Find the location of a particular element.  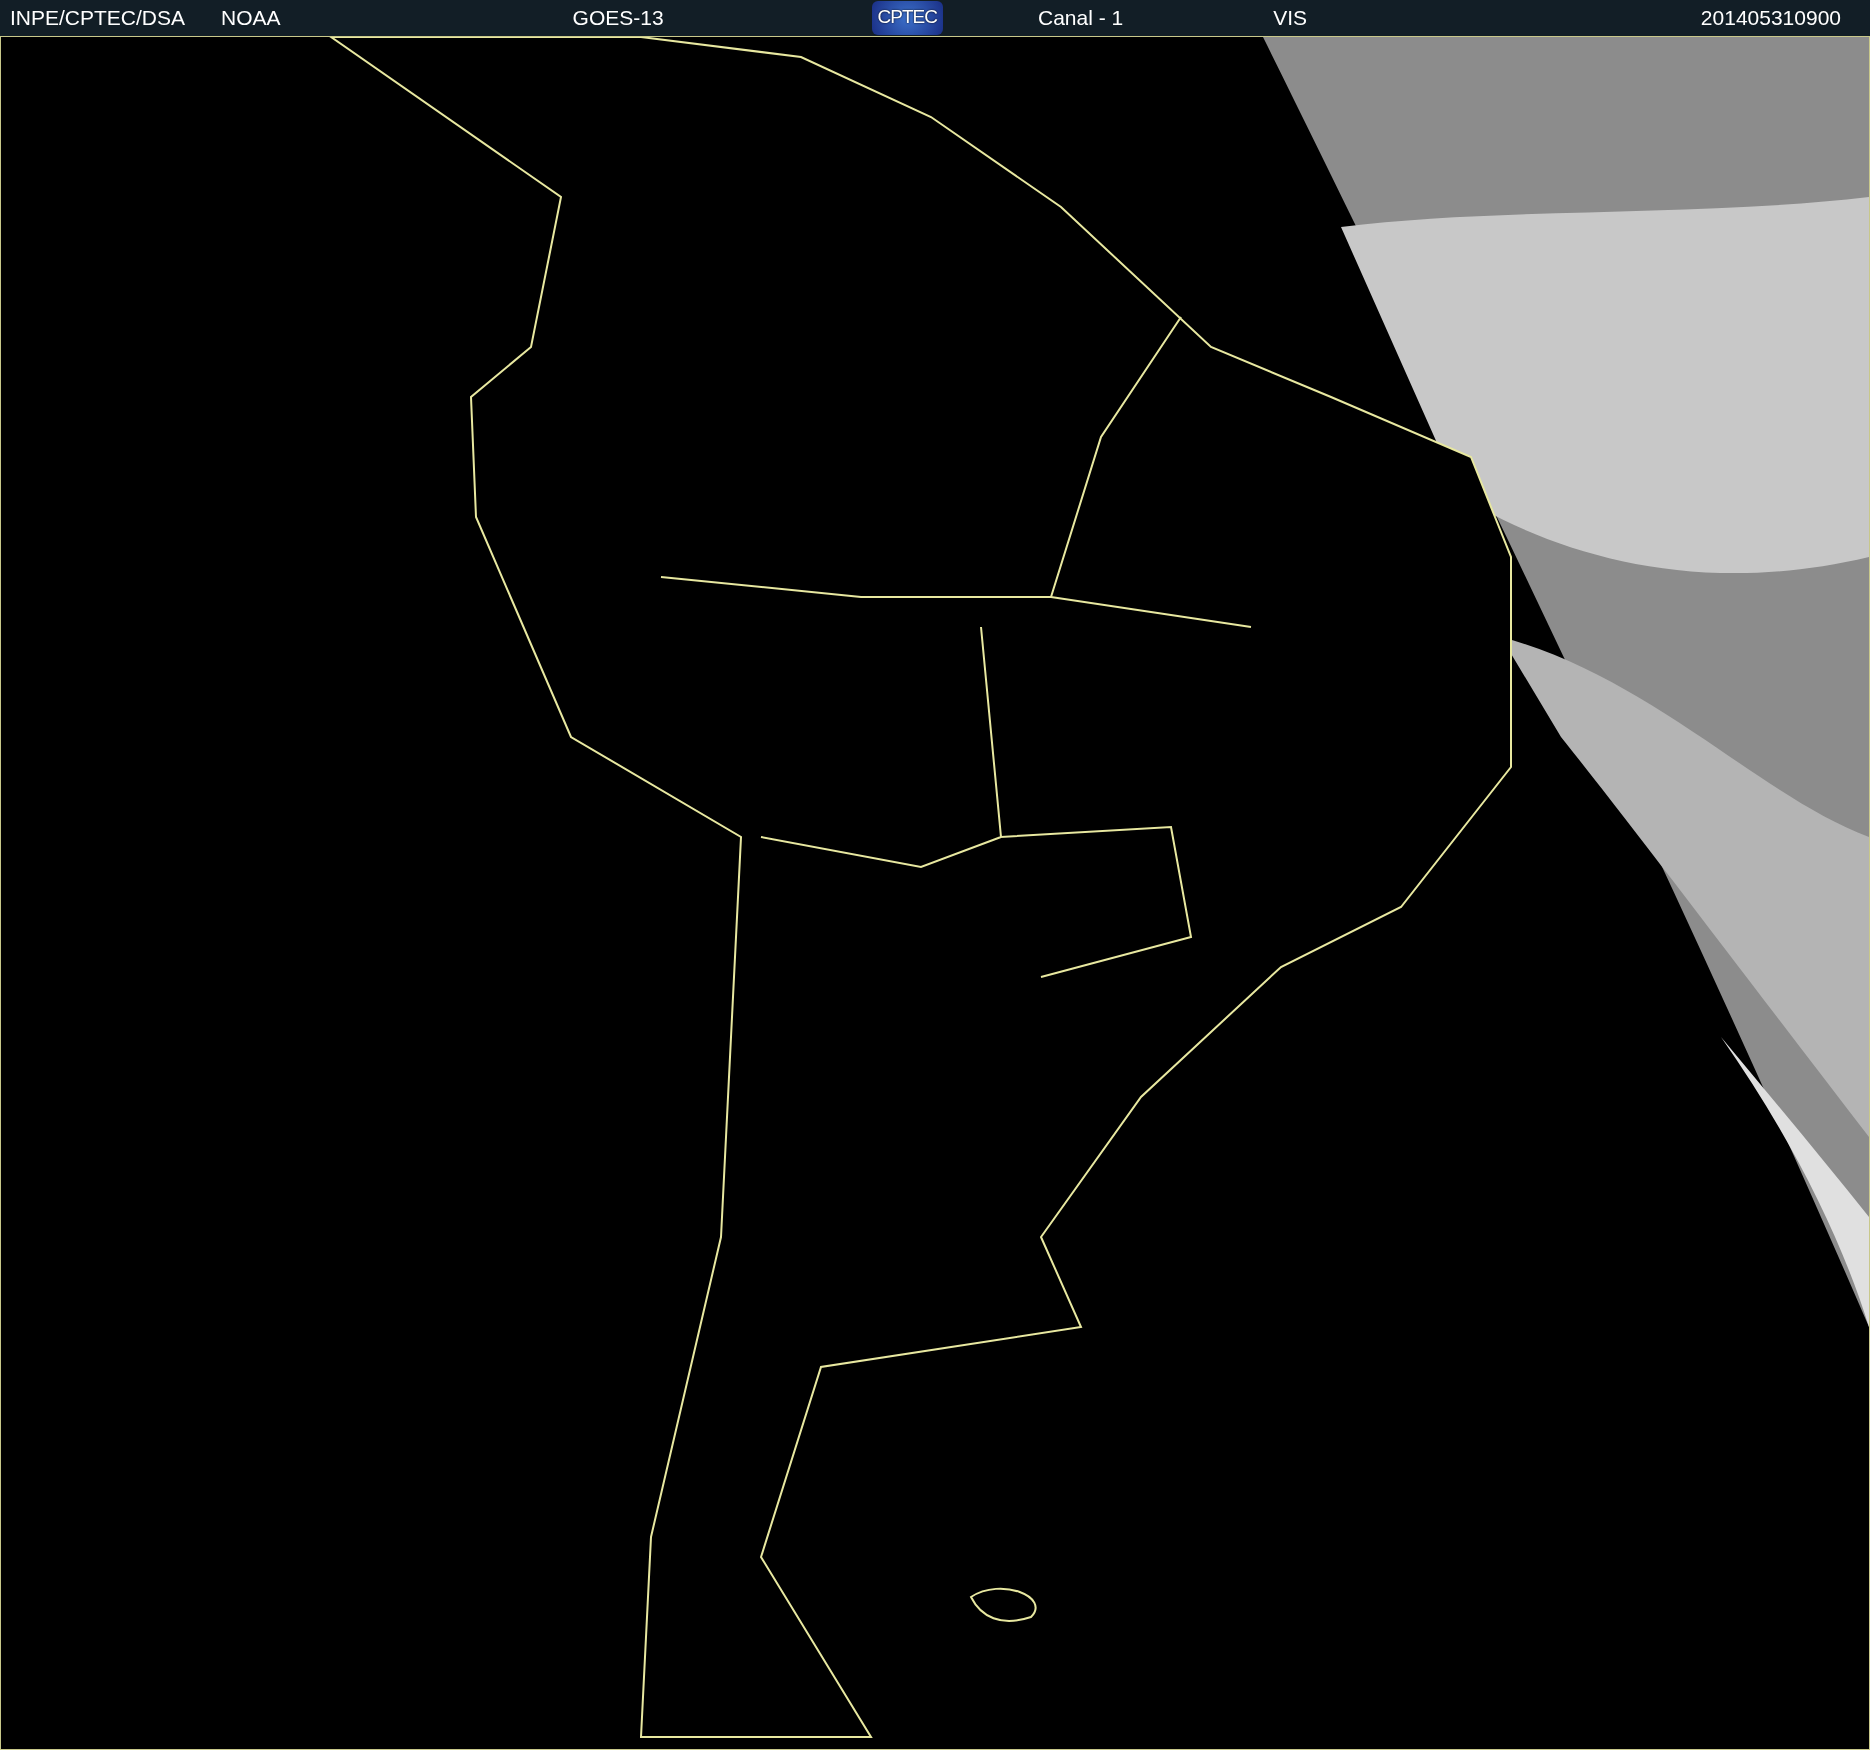

band-label: VIS is located at coordinates (1290, 18).